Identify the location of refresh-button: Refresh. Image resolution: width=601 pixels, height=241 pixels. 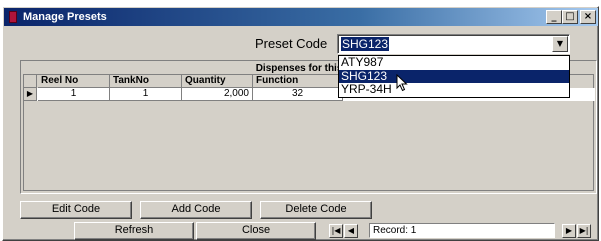
(134, 231).